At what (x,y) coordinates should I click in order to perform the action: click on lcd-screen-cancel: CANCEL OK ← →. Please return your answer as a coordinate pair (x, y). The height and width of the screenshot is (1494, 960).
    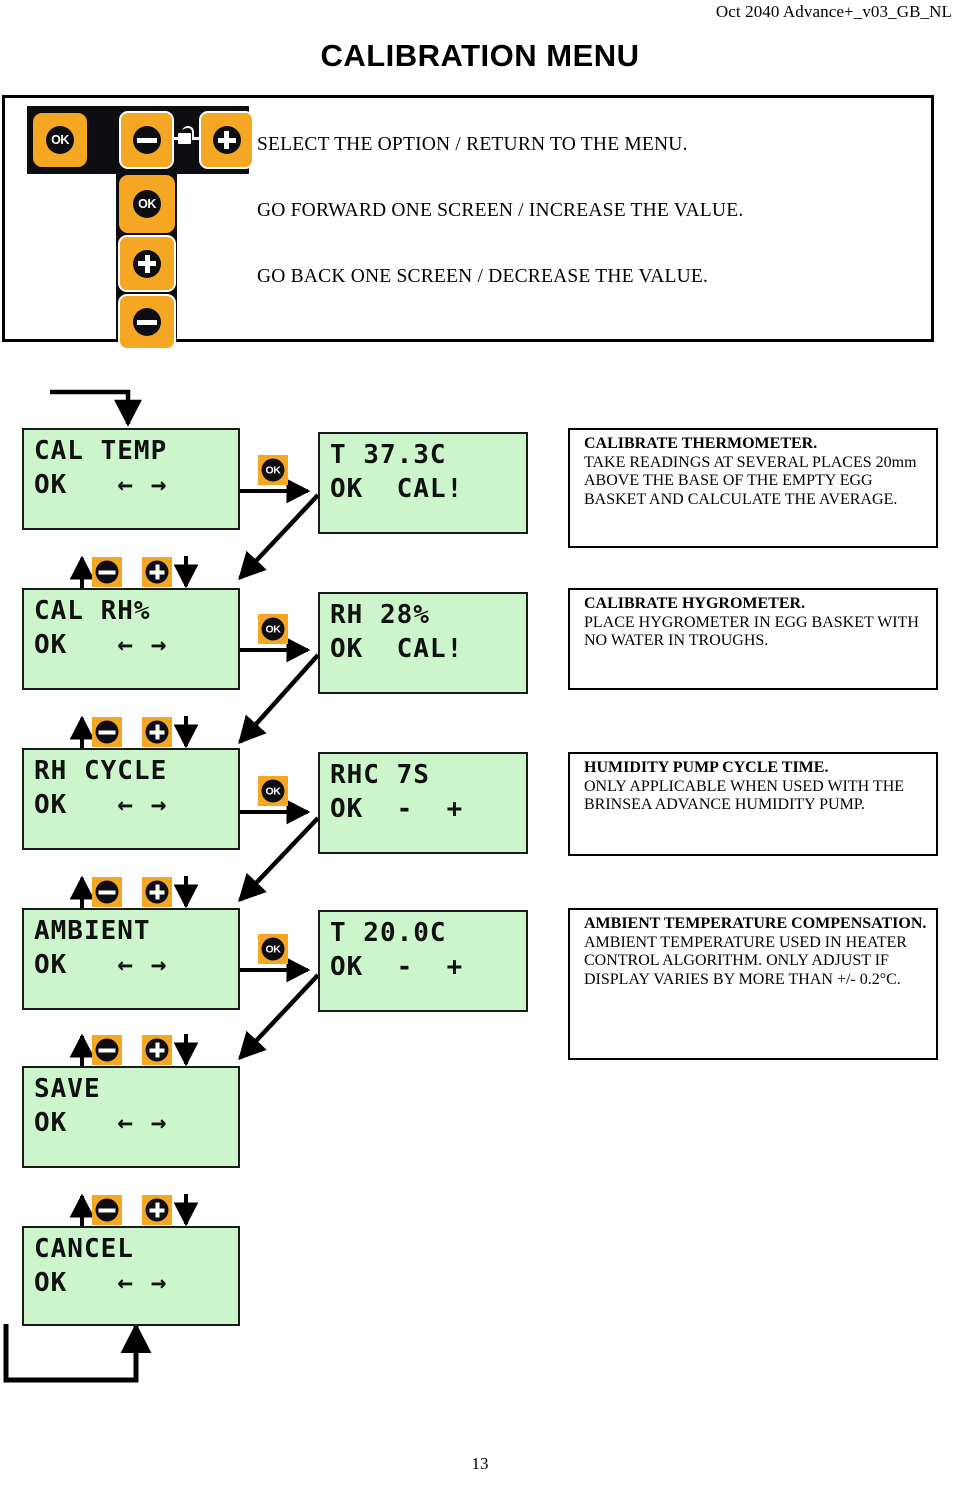
    Looking at the image, I should click on (131, 1276).